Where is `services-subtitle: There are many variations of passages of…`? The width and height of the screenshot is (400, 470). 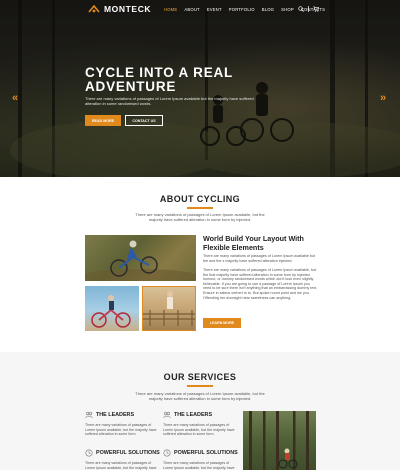
services-subtitle: There are many variations of passages of… is located at coordinates (200, 396).